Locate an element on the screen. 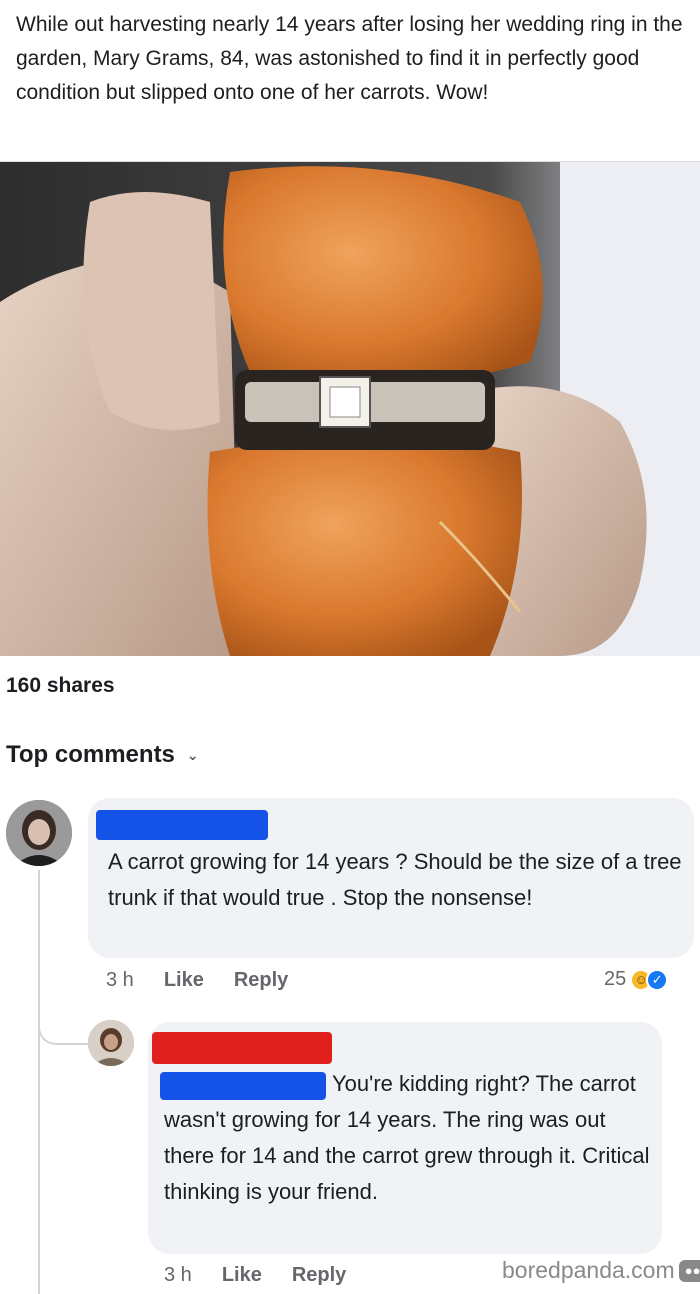 Image resolution: width=700 pixels, height=1294 pixels. reaction-count: 25 is located at coordinates (615, 979).